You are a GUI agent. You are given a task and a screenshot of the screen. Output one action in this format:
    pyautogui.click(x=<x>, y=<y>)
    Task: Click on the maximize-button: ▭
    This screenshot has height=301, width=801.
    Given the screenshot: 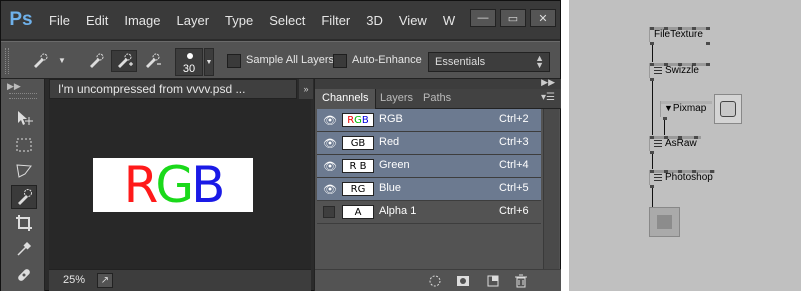 What is the action you would take?
    pyautogui.click(x=513, y=18)
    